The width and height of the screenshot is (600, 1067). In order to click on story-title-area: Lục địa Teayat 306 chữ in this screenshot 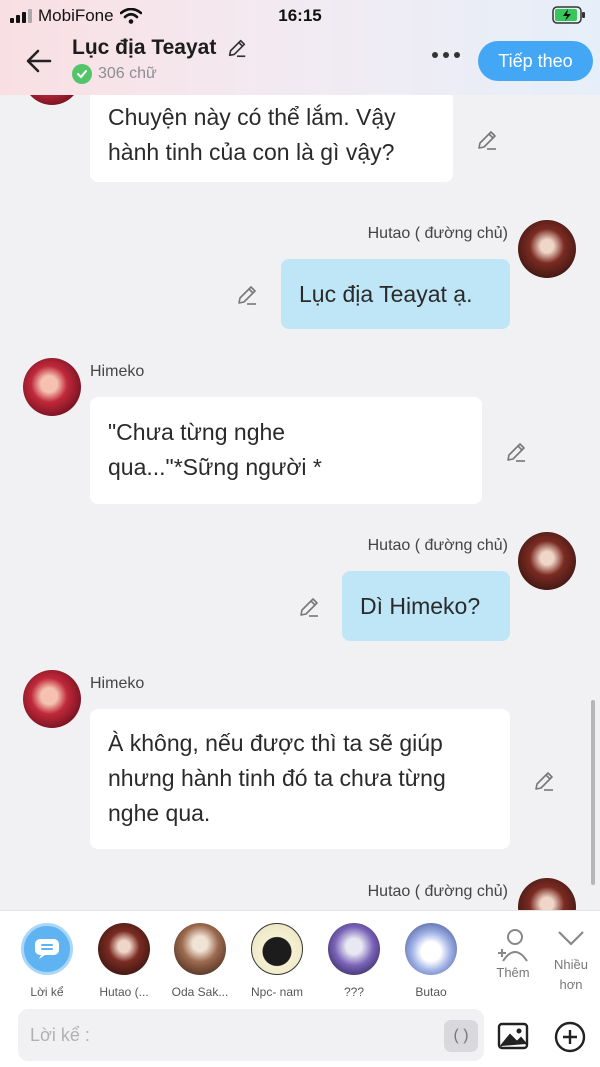, I will do `click(160, 60)`.